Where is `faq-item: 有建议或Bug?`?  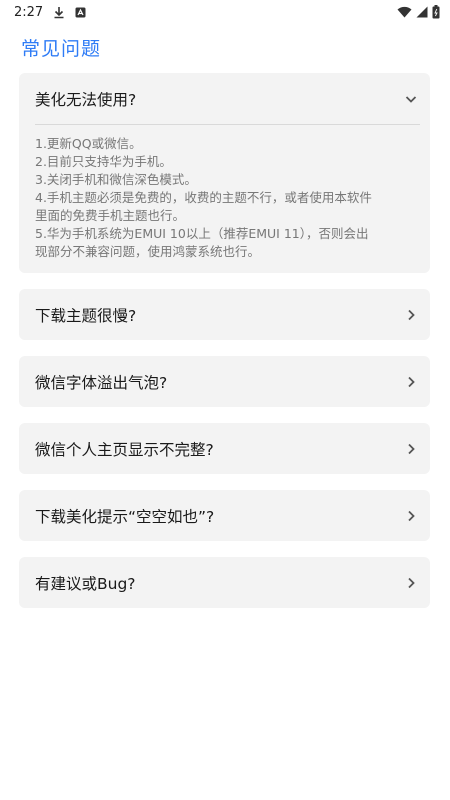
faq-item: 有建议或Bug? is located at coordinates (224, 582).